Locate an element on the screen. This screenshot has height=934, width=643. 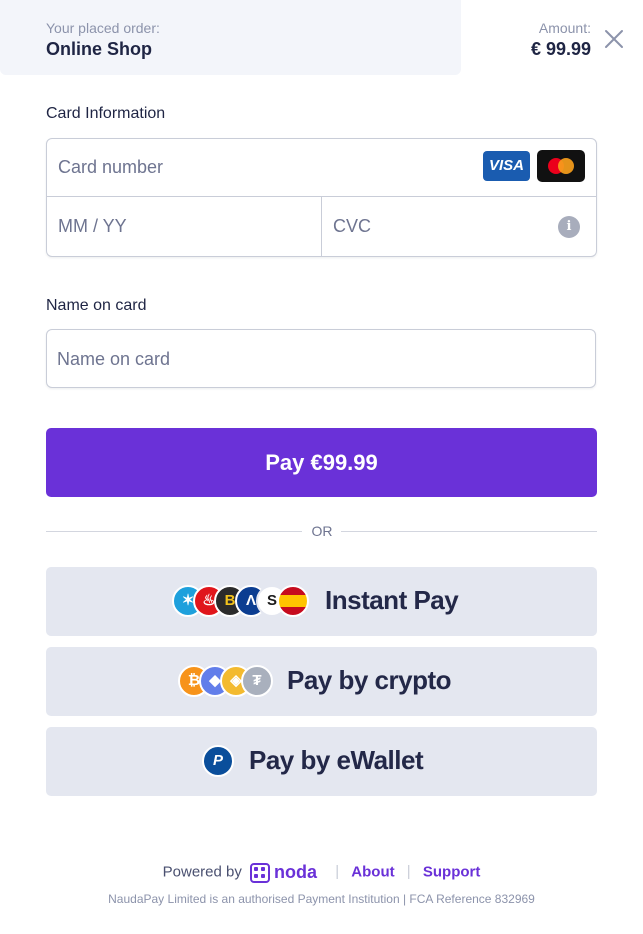
pay-by-ewallet-label: Pay by eWallet is located at coordinates (336, 760).